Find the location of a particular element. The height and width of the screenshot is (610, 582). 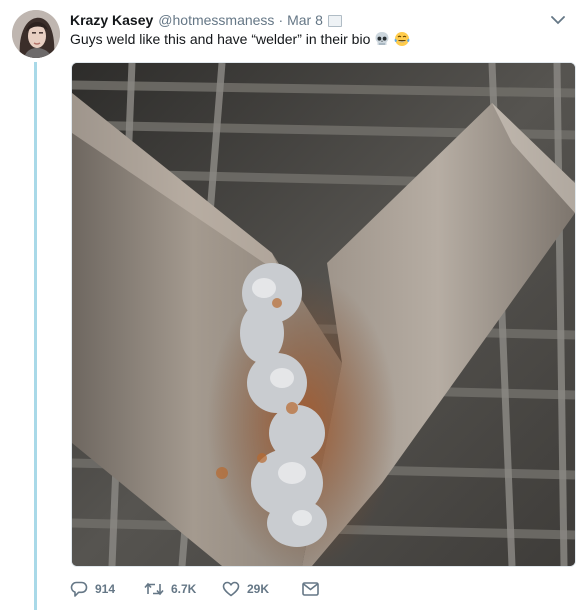

reply-count: 914 is located at coordinates (105, 589).